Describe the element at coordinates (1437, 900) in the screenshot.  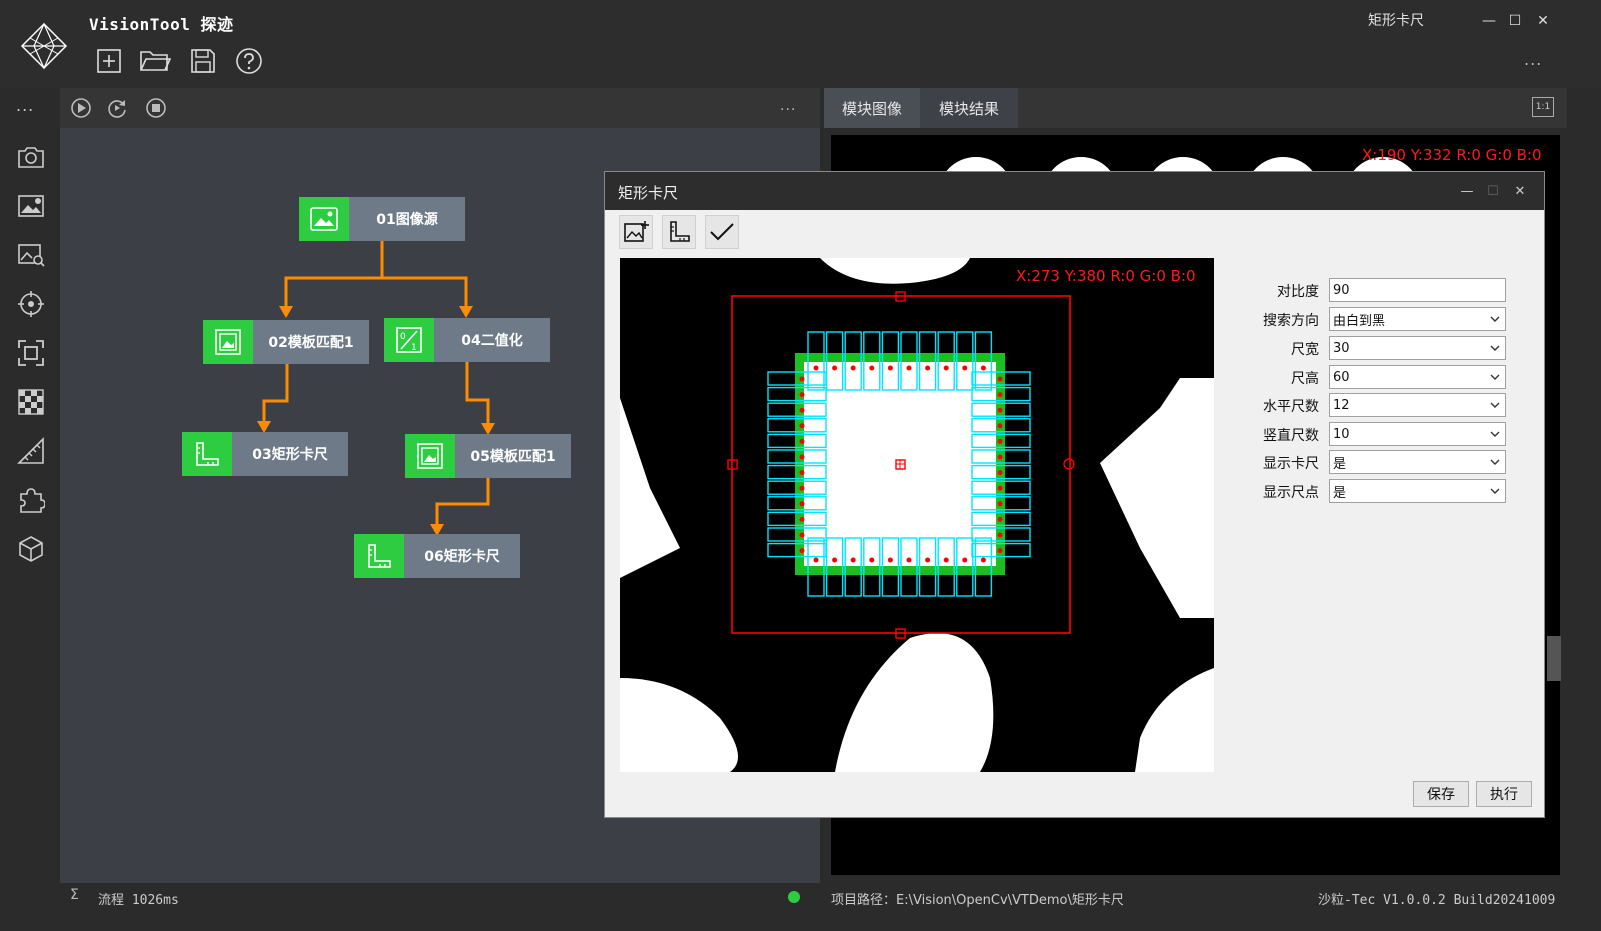
I see `version-label: 沙粒-Tec V1.0.0.2 Build20241009` at that location.